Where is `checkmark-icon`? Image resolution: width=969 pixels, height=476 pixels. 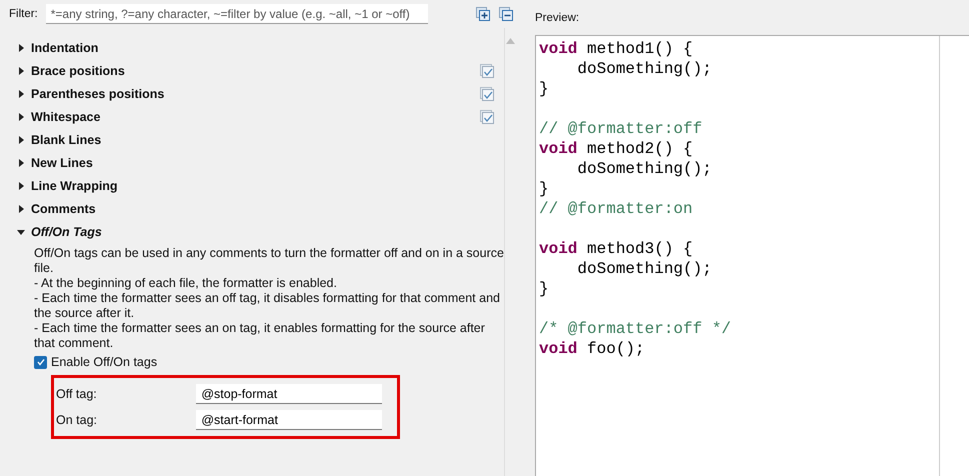
checkmark-icon is located at coordinates (41, 362).